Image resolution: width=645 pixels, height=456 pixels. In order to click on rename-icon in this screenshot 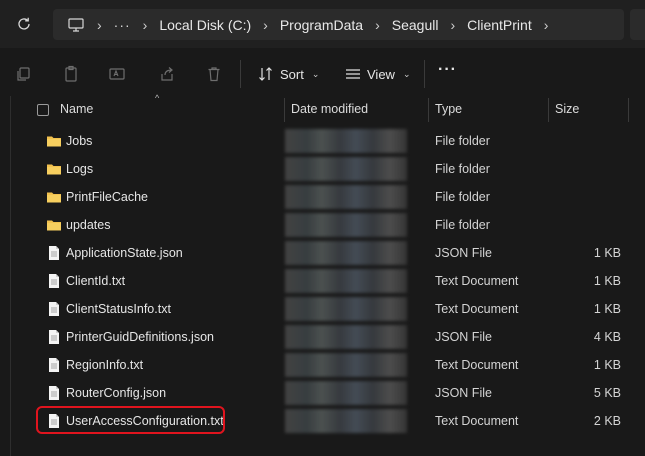, I will do `click(118, 74)`.